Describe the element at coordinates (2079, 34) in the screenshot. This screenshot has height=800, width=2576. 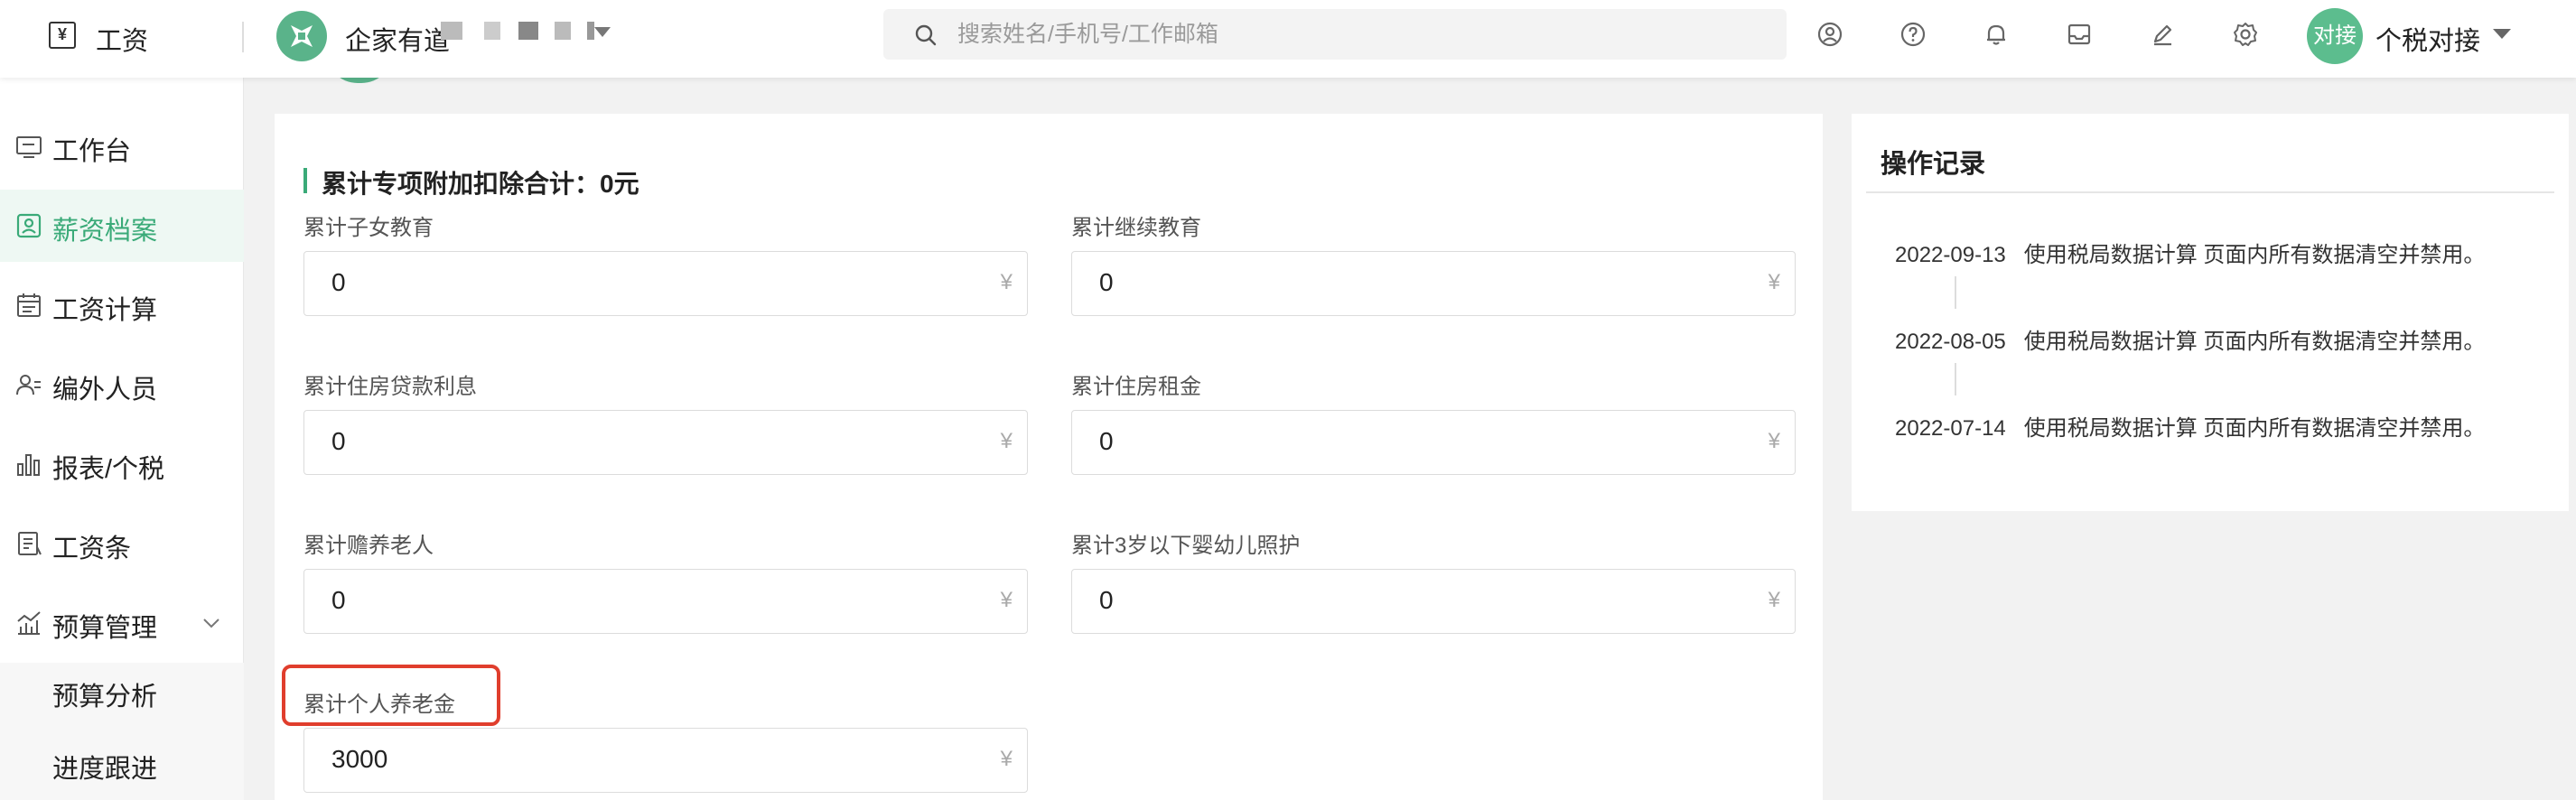
I see `inbox-icon` at that location.